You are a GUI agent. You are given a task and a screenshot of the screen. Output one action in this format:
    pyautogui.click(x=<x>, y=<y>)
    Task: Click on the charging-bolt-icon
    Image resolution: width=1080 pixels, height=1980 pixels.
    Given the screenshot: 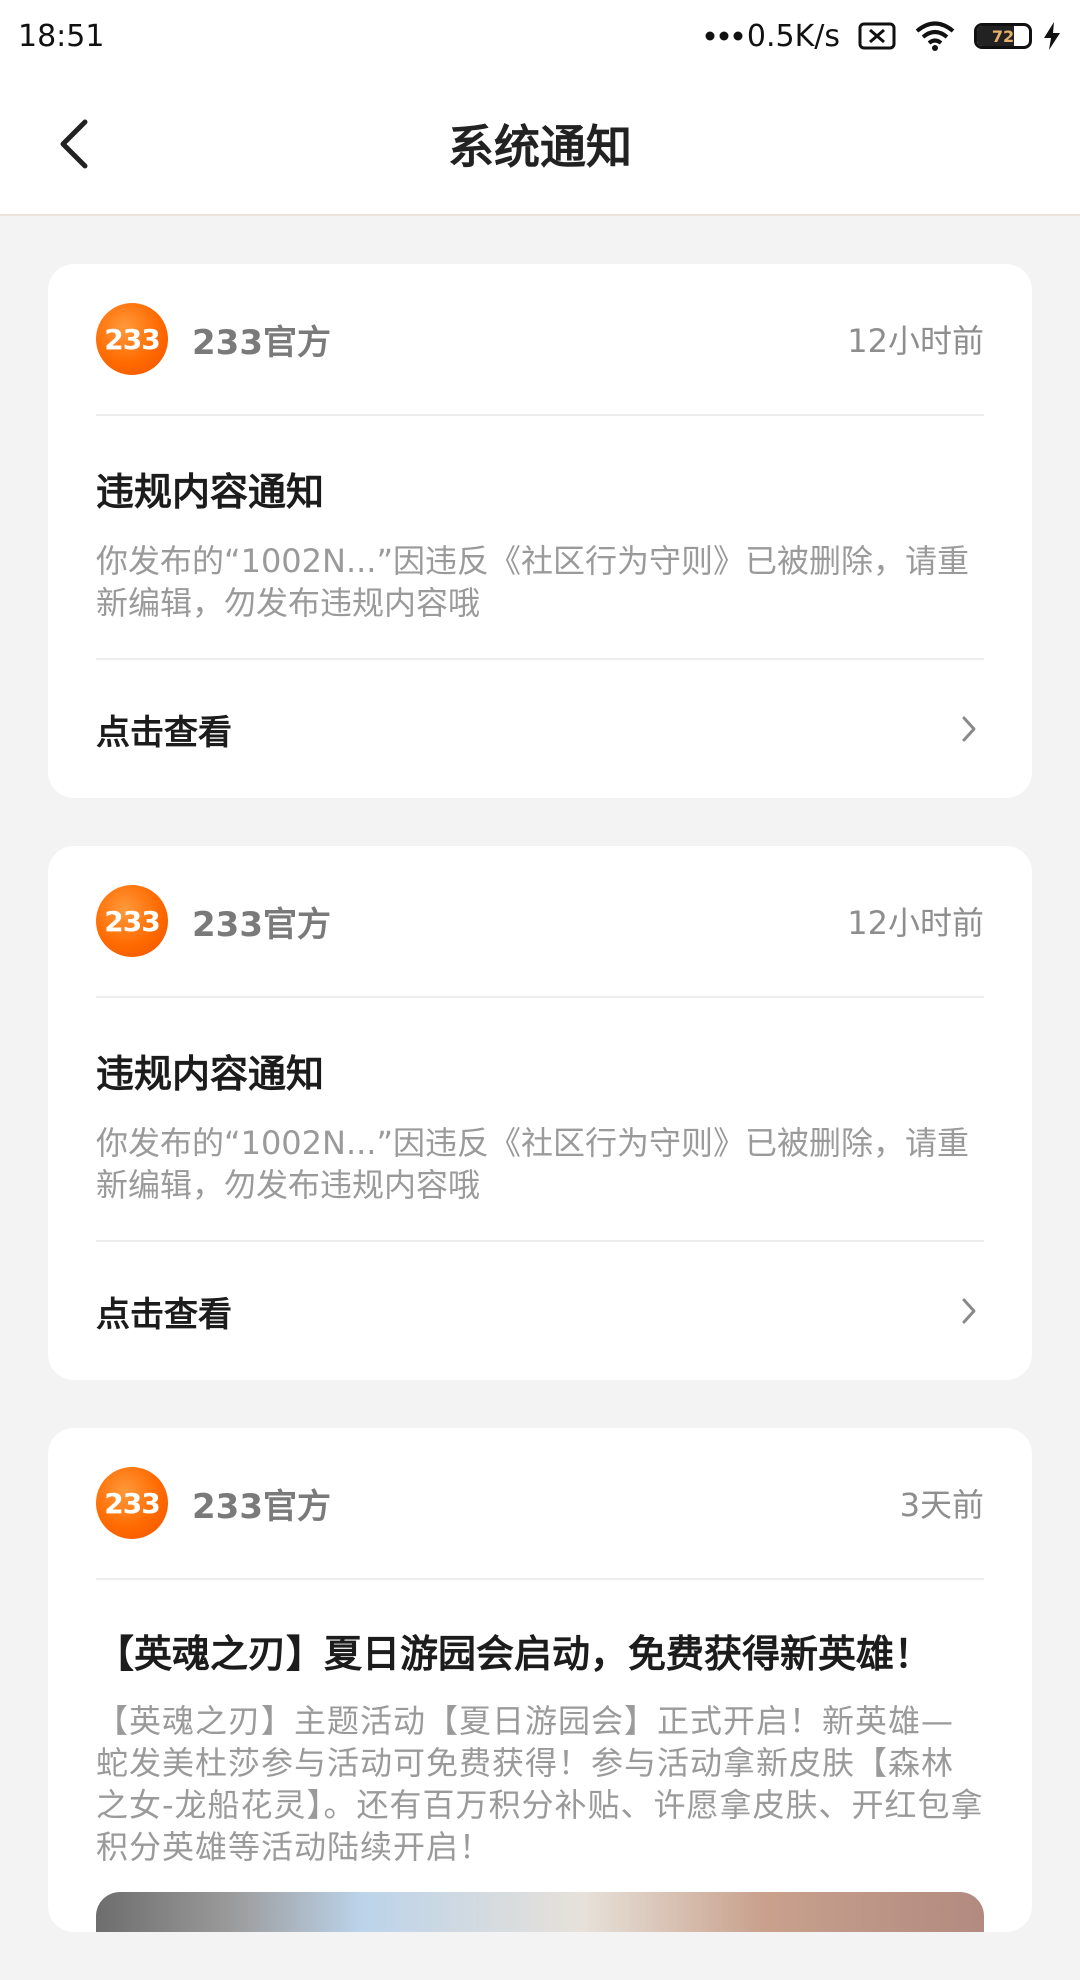 What is the action you would take?
    pyautogui.click(x=1052, y=36)
    